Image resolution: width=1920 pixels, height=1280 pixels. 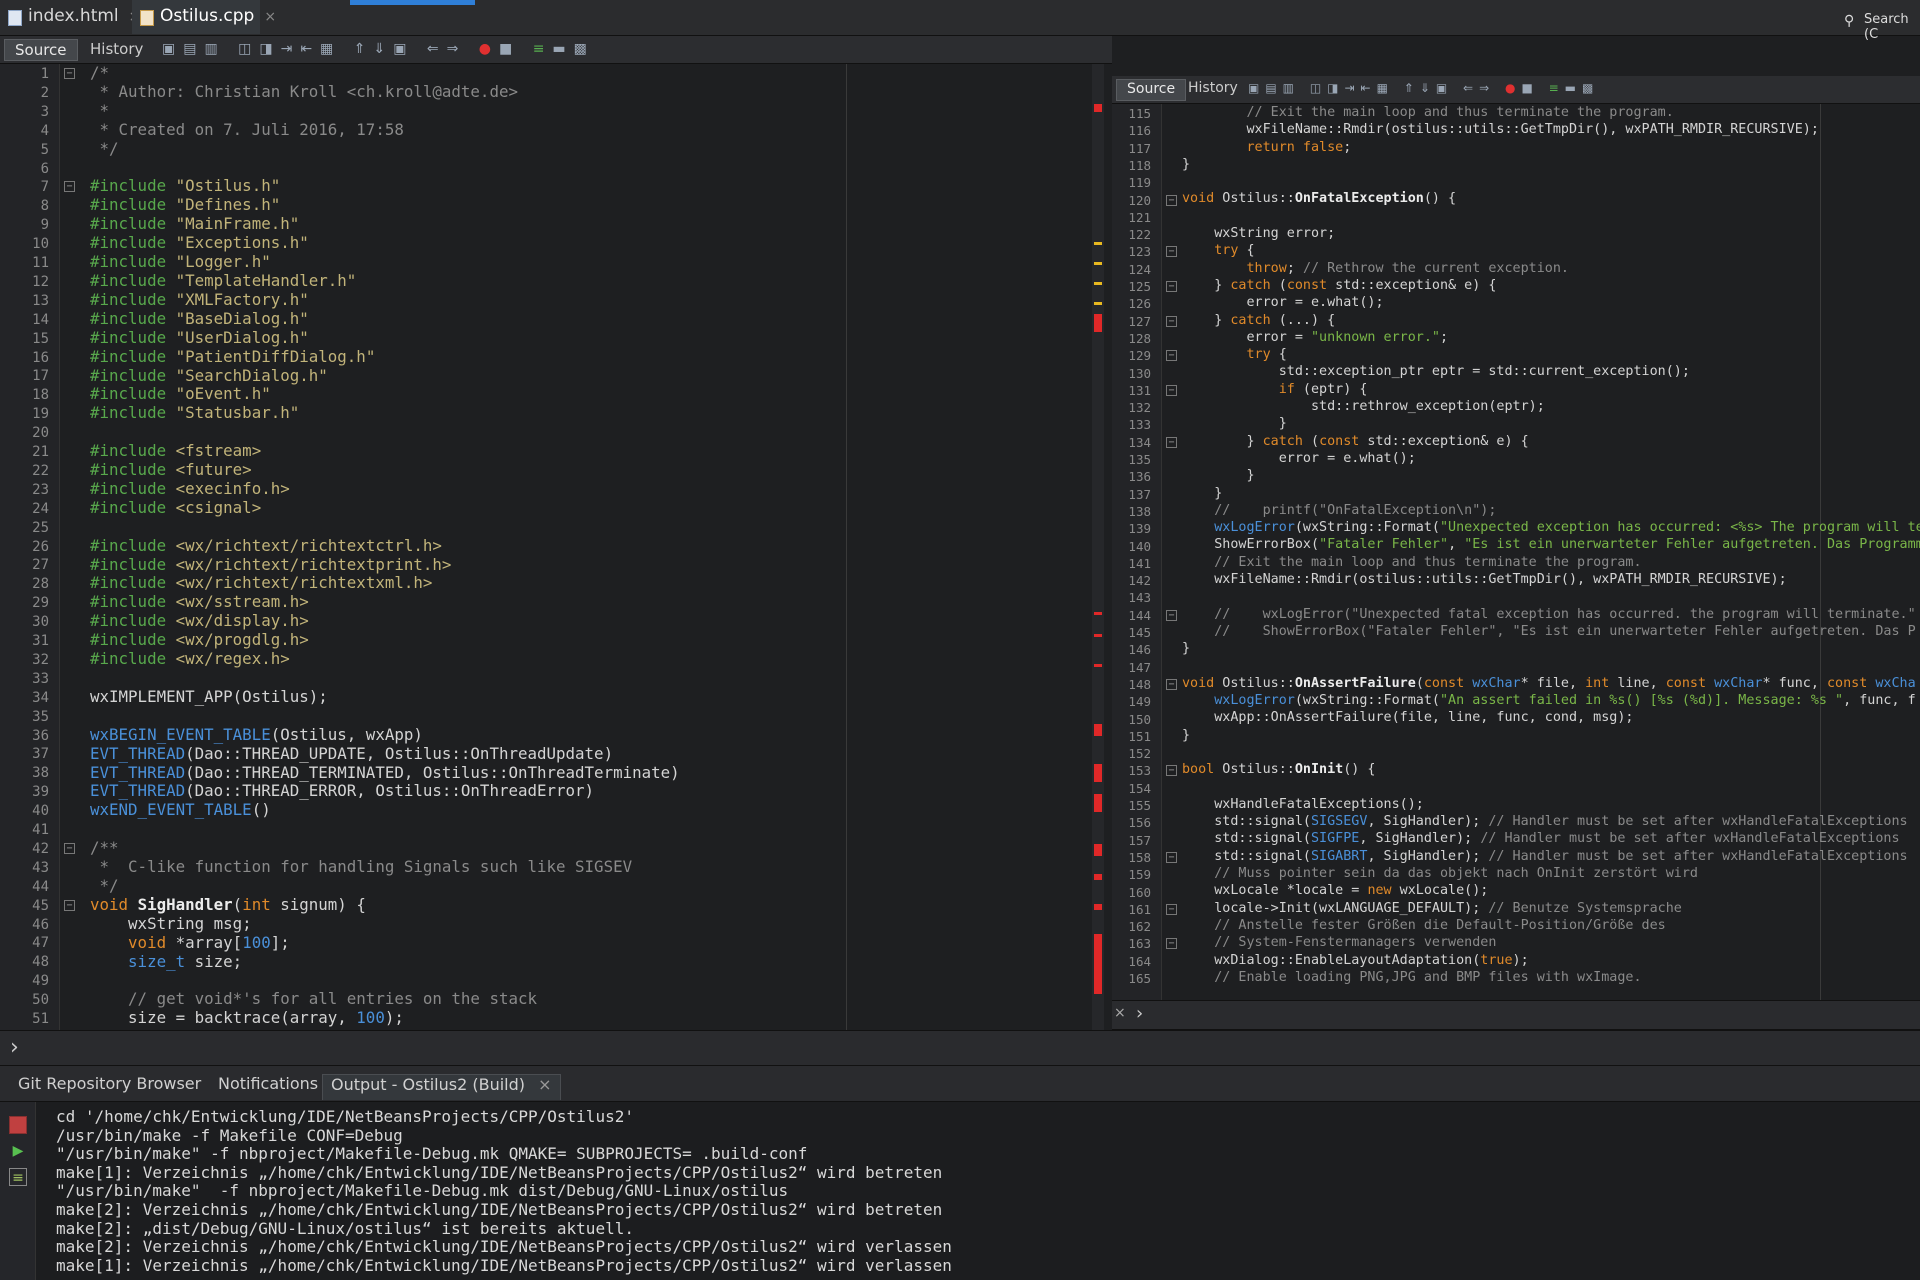 I want to click on line-number: 23, so click(x=40, y=489).